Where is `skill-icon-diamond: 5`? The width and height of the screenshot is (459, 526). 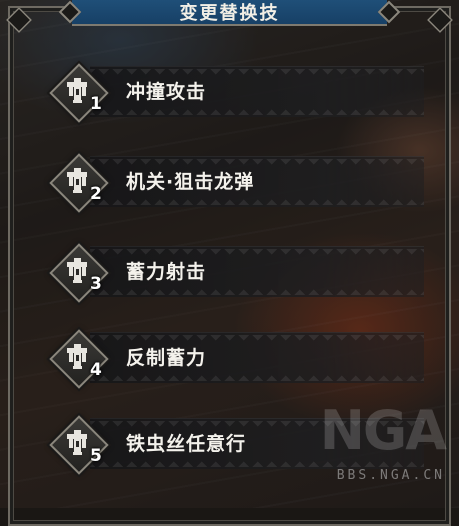
skill-icon-diamond: 5 is located at coordinates (79, 445).